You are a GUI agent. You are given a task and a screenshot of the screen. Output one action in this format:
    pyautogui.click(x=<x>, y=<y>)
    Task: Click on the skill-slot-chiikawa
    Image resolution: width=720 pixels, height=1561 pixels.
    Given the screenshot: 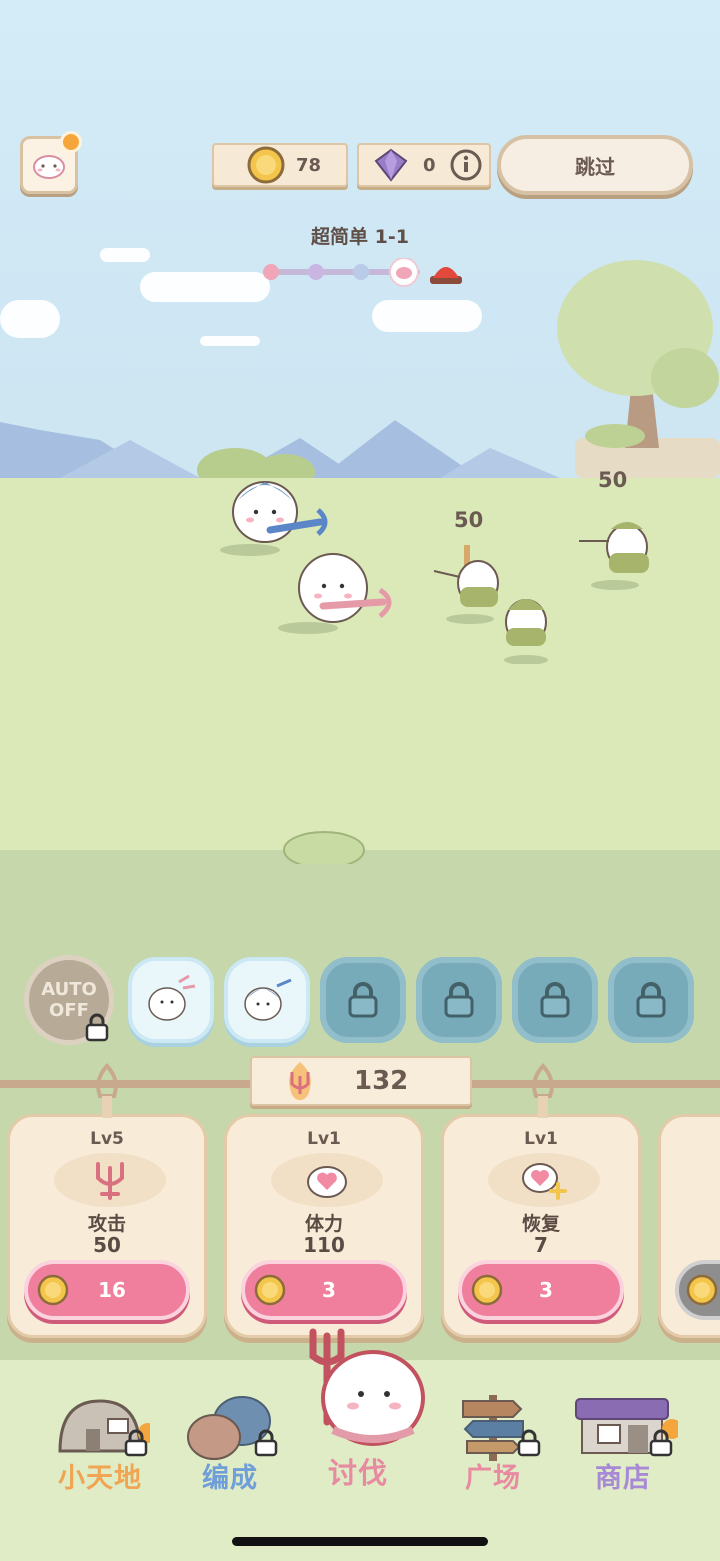 What is the action you would take?
    pyautogui.click(x=171, y=1000)
    